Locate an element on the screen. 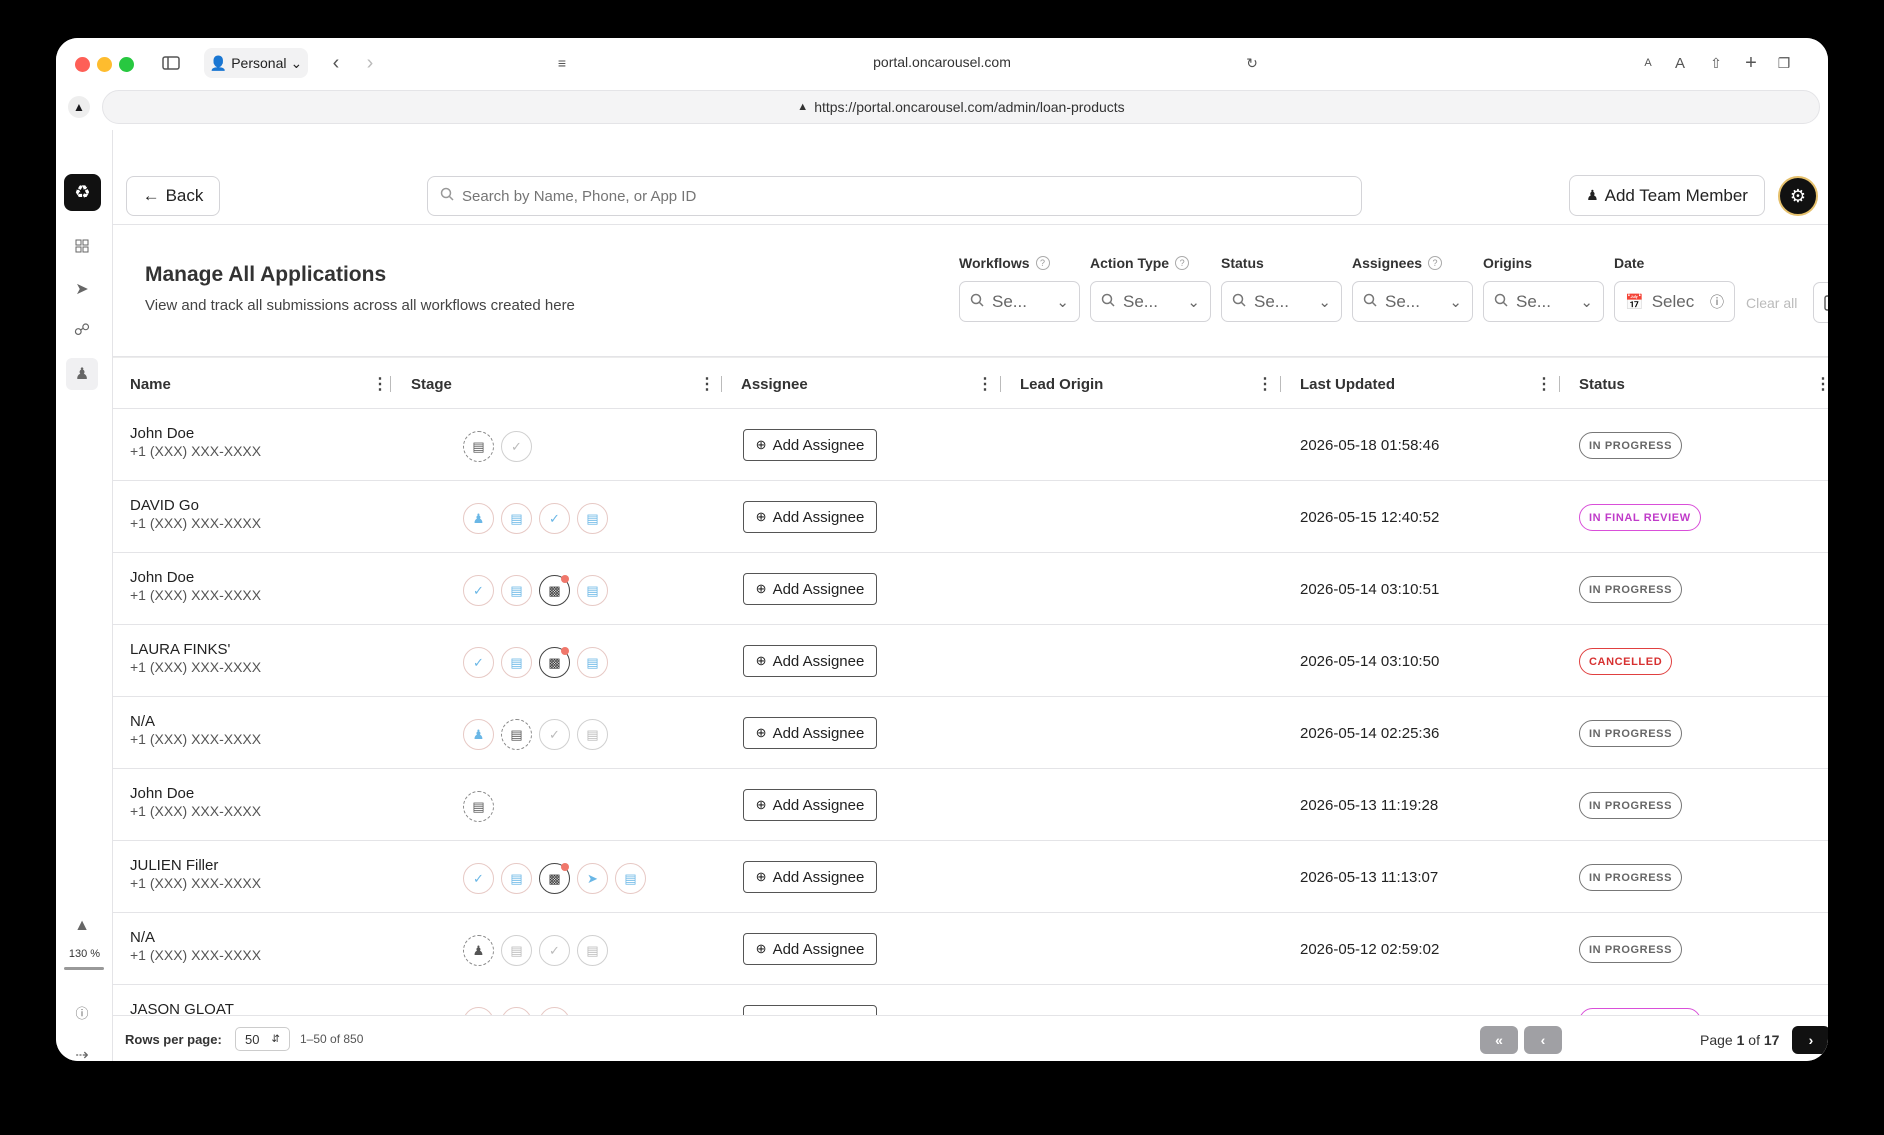  info-icon: ⓘ is located at coordinates (1717, 301).